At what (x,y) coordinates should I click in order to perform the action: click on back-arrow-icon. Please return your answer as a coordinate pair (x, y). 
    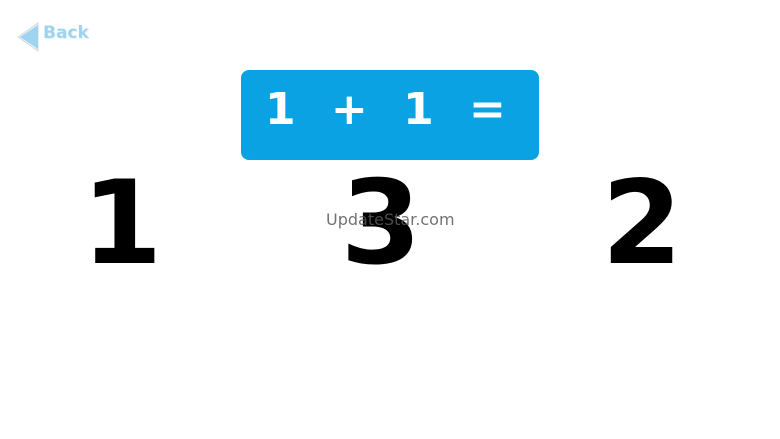
    Looking at the image, I should click on (28, 37).